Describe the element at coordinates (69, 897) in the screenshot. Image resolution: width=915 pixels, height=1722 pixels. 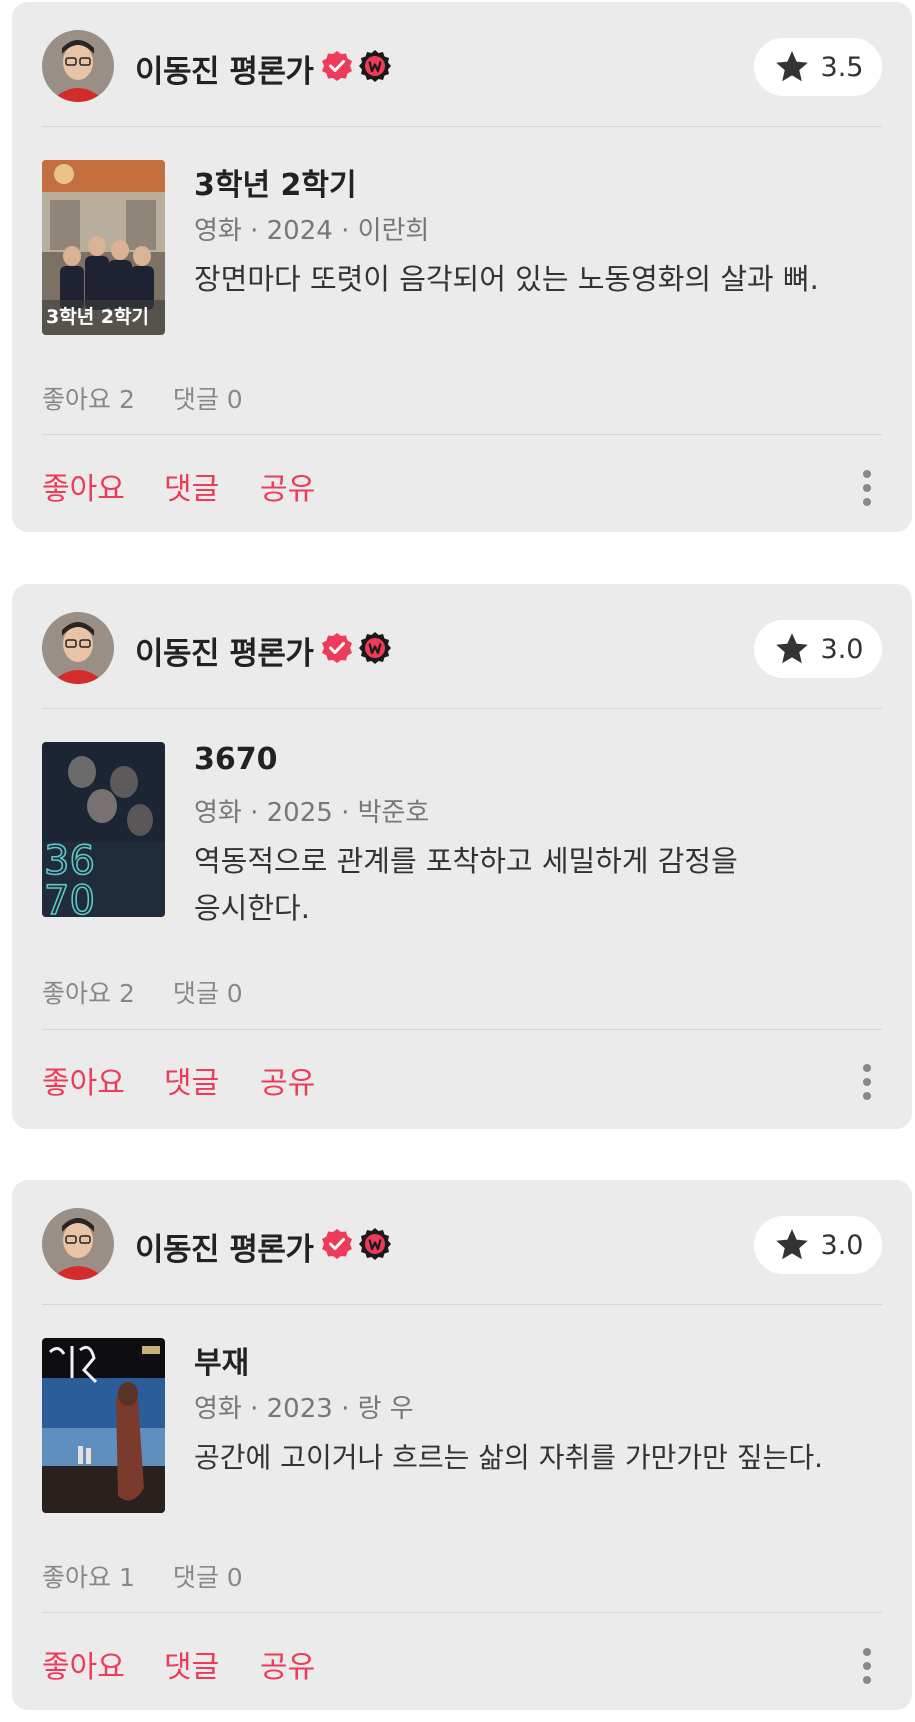
I see `poster-number-bottom: 70` at that location.